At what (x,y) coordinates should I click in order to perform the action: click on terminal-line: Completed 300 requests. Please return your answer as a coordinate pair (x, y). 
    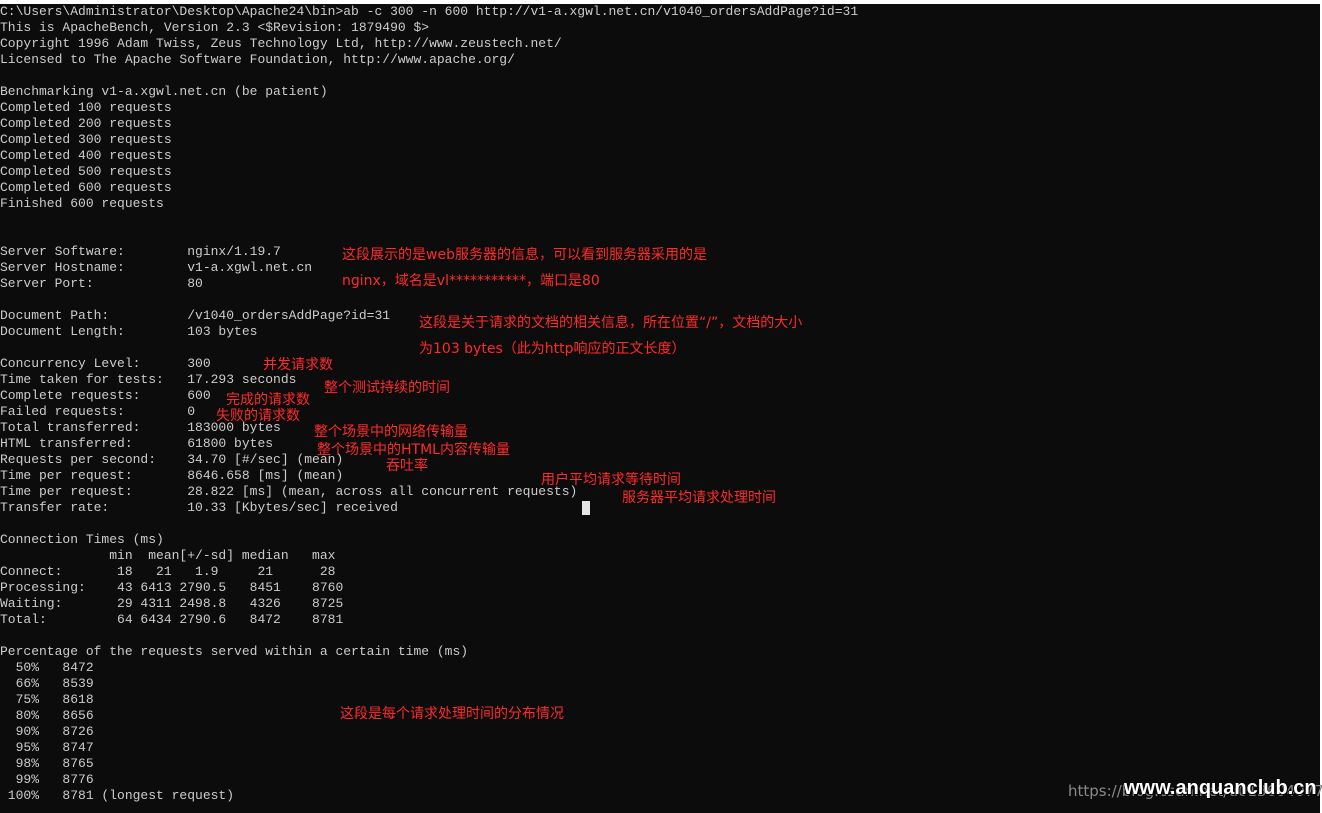
    Looking at the image, I should click on (86, 139).